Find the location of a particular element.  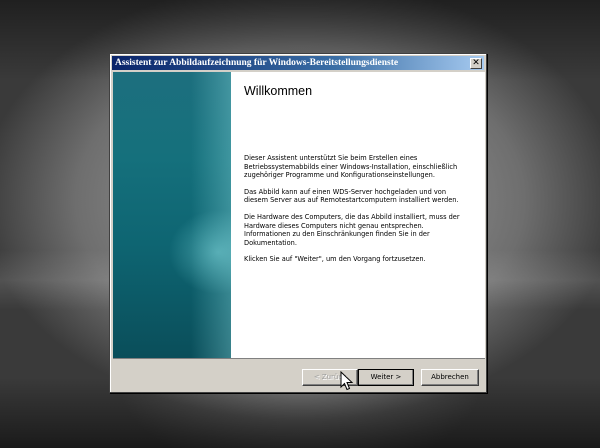

cancel-button: Abbrechen is located at coordinates (450, 377).